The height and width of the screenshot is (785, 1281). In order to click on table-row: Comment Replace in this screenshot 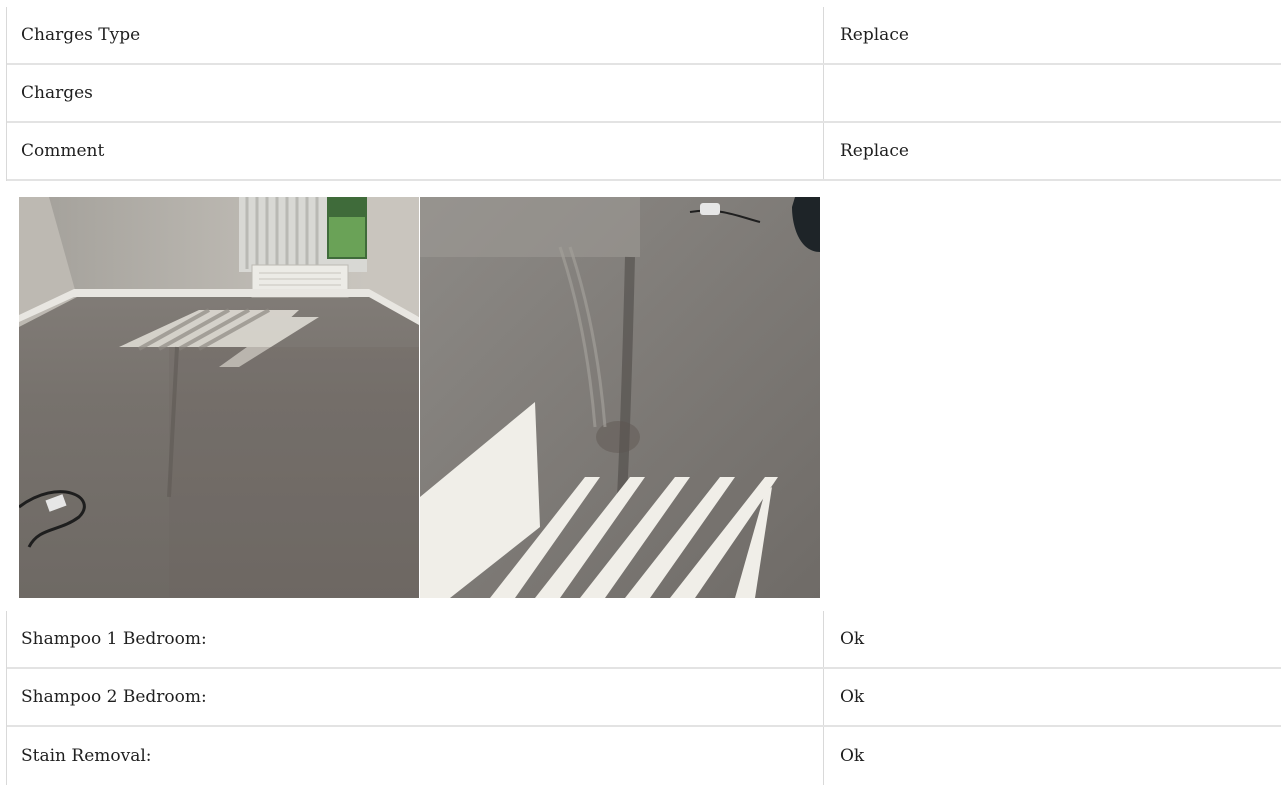, I will do `click(644, 152)`.